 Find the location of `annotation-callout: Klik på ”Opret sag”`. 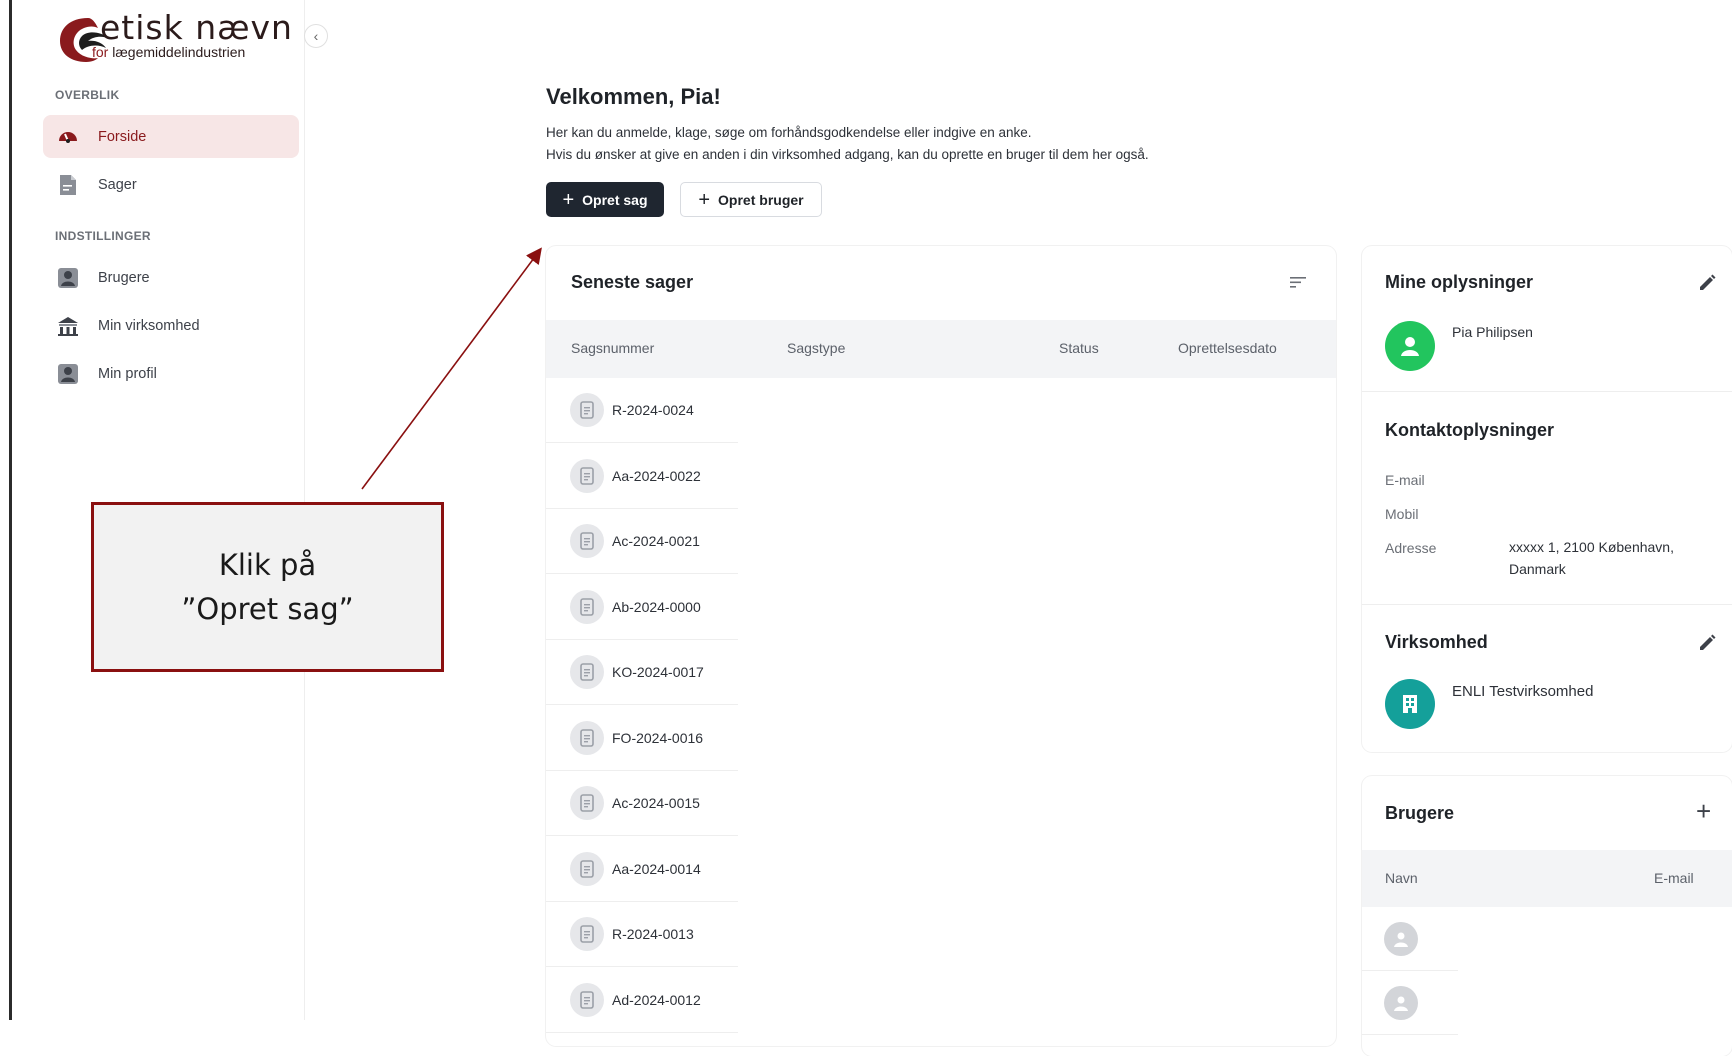

annotation-callout: Klik på ”Opret sag” is located at coordinates (267, 587).